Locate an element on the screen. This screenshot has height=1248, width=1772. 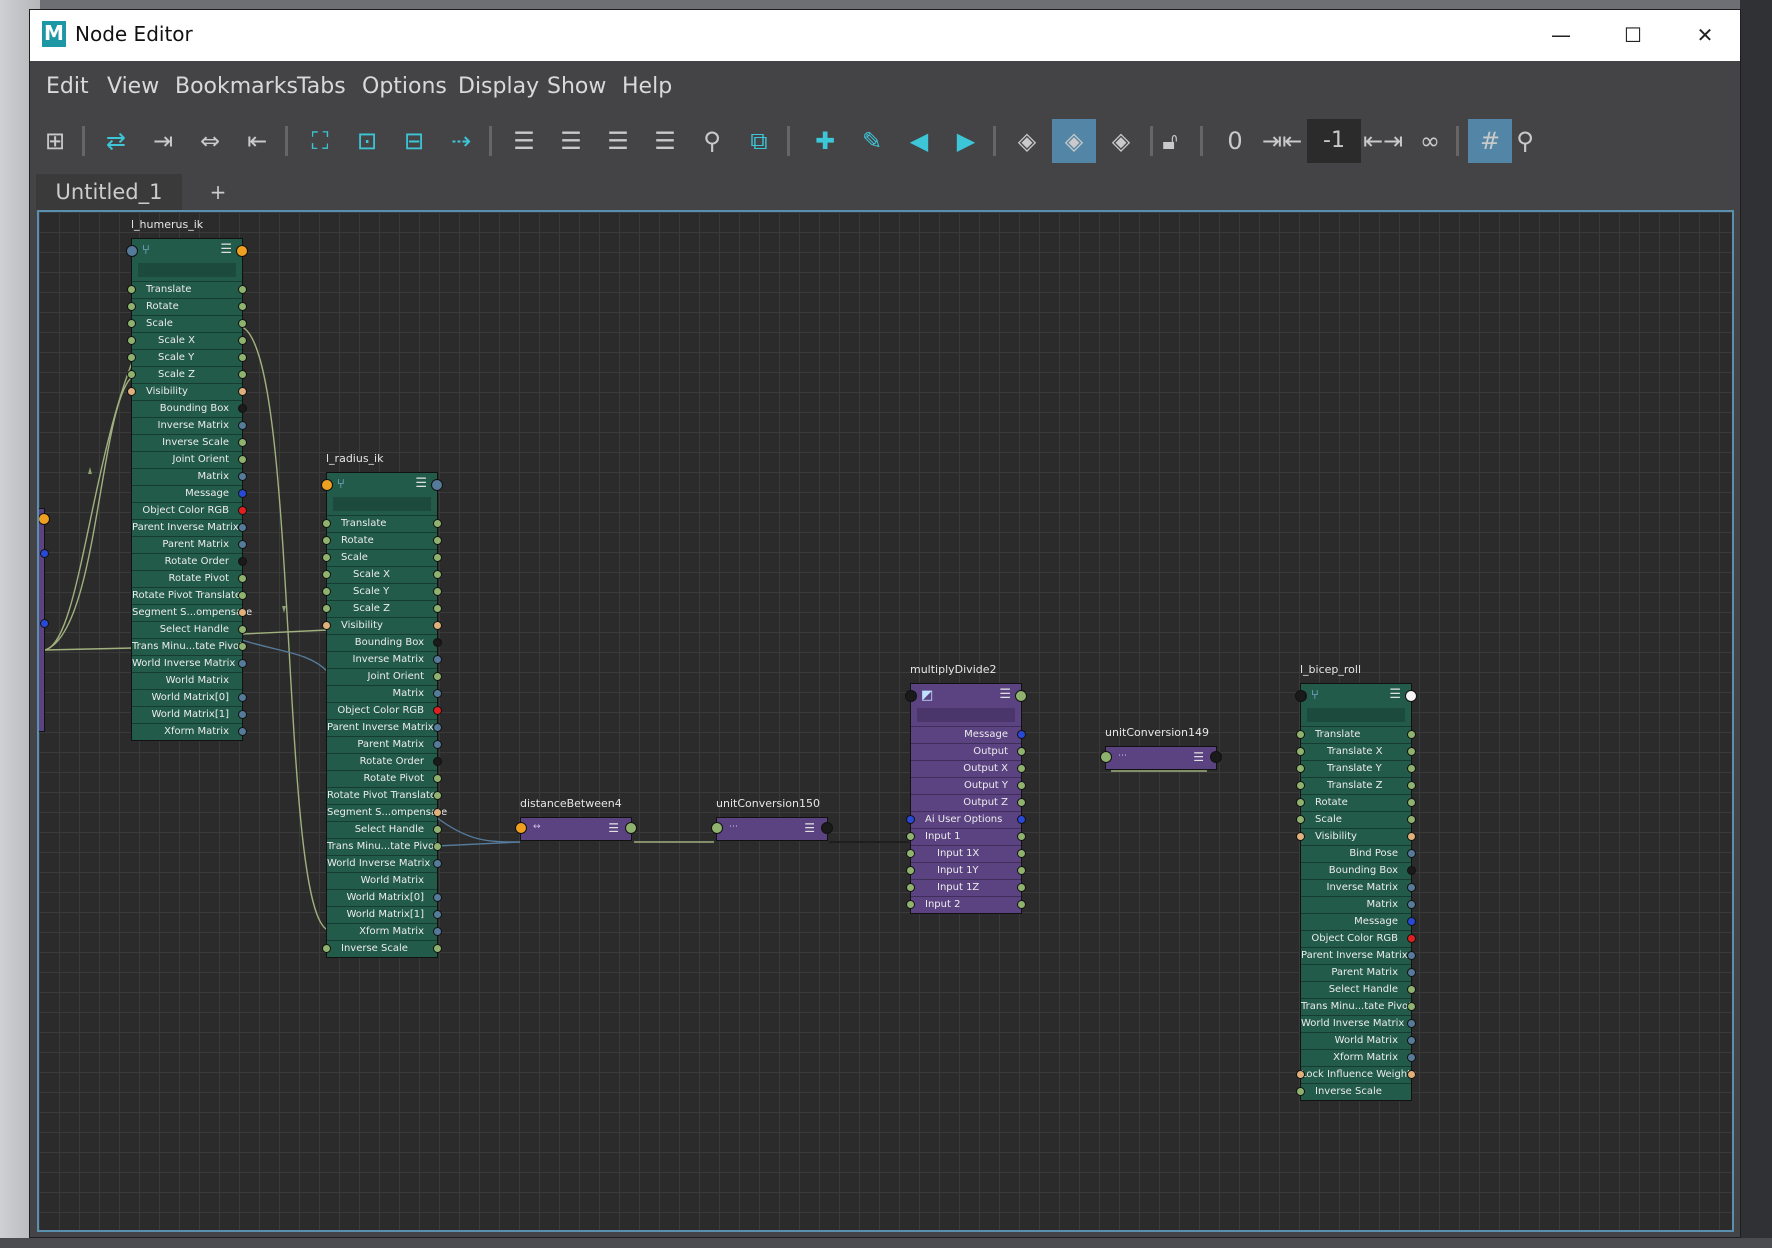
attr-row: Ai User Options is located at coordinates (966, 819).